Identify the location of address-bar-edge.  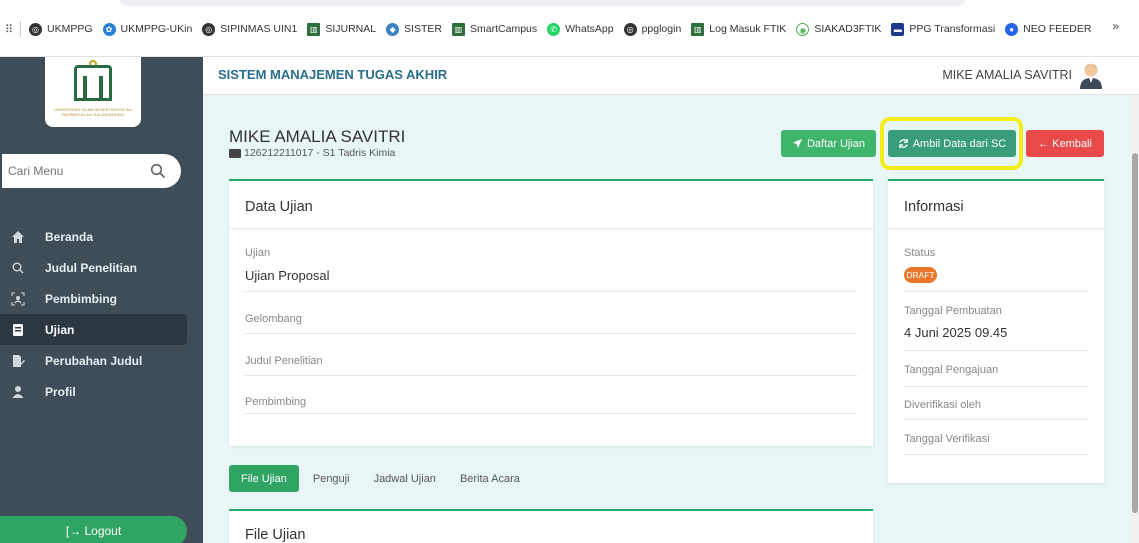
(542, 3).